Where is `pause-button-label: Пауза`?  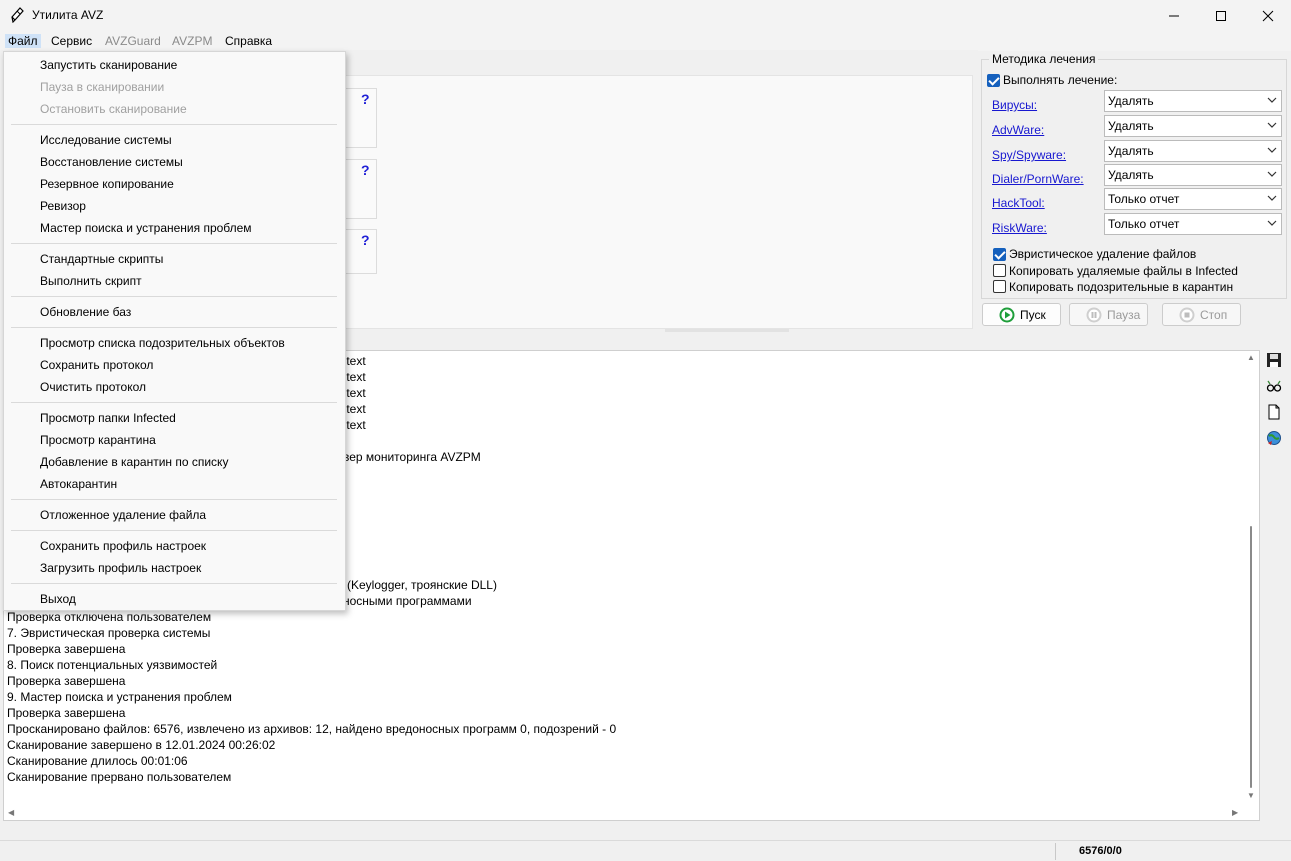
pause-button-label: Пауза is located at coordinates (1124, 314).